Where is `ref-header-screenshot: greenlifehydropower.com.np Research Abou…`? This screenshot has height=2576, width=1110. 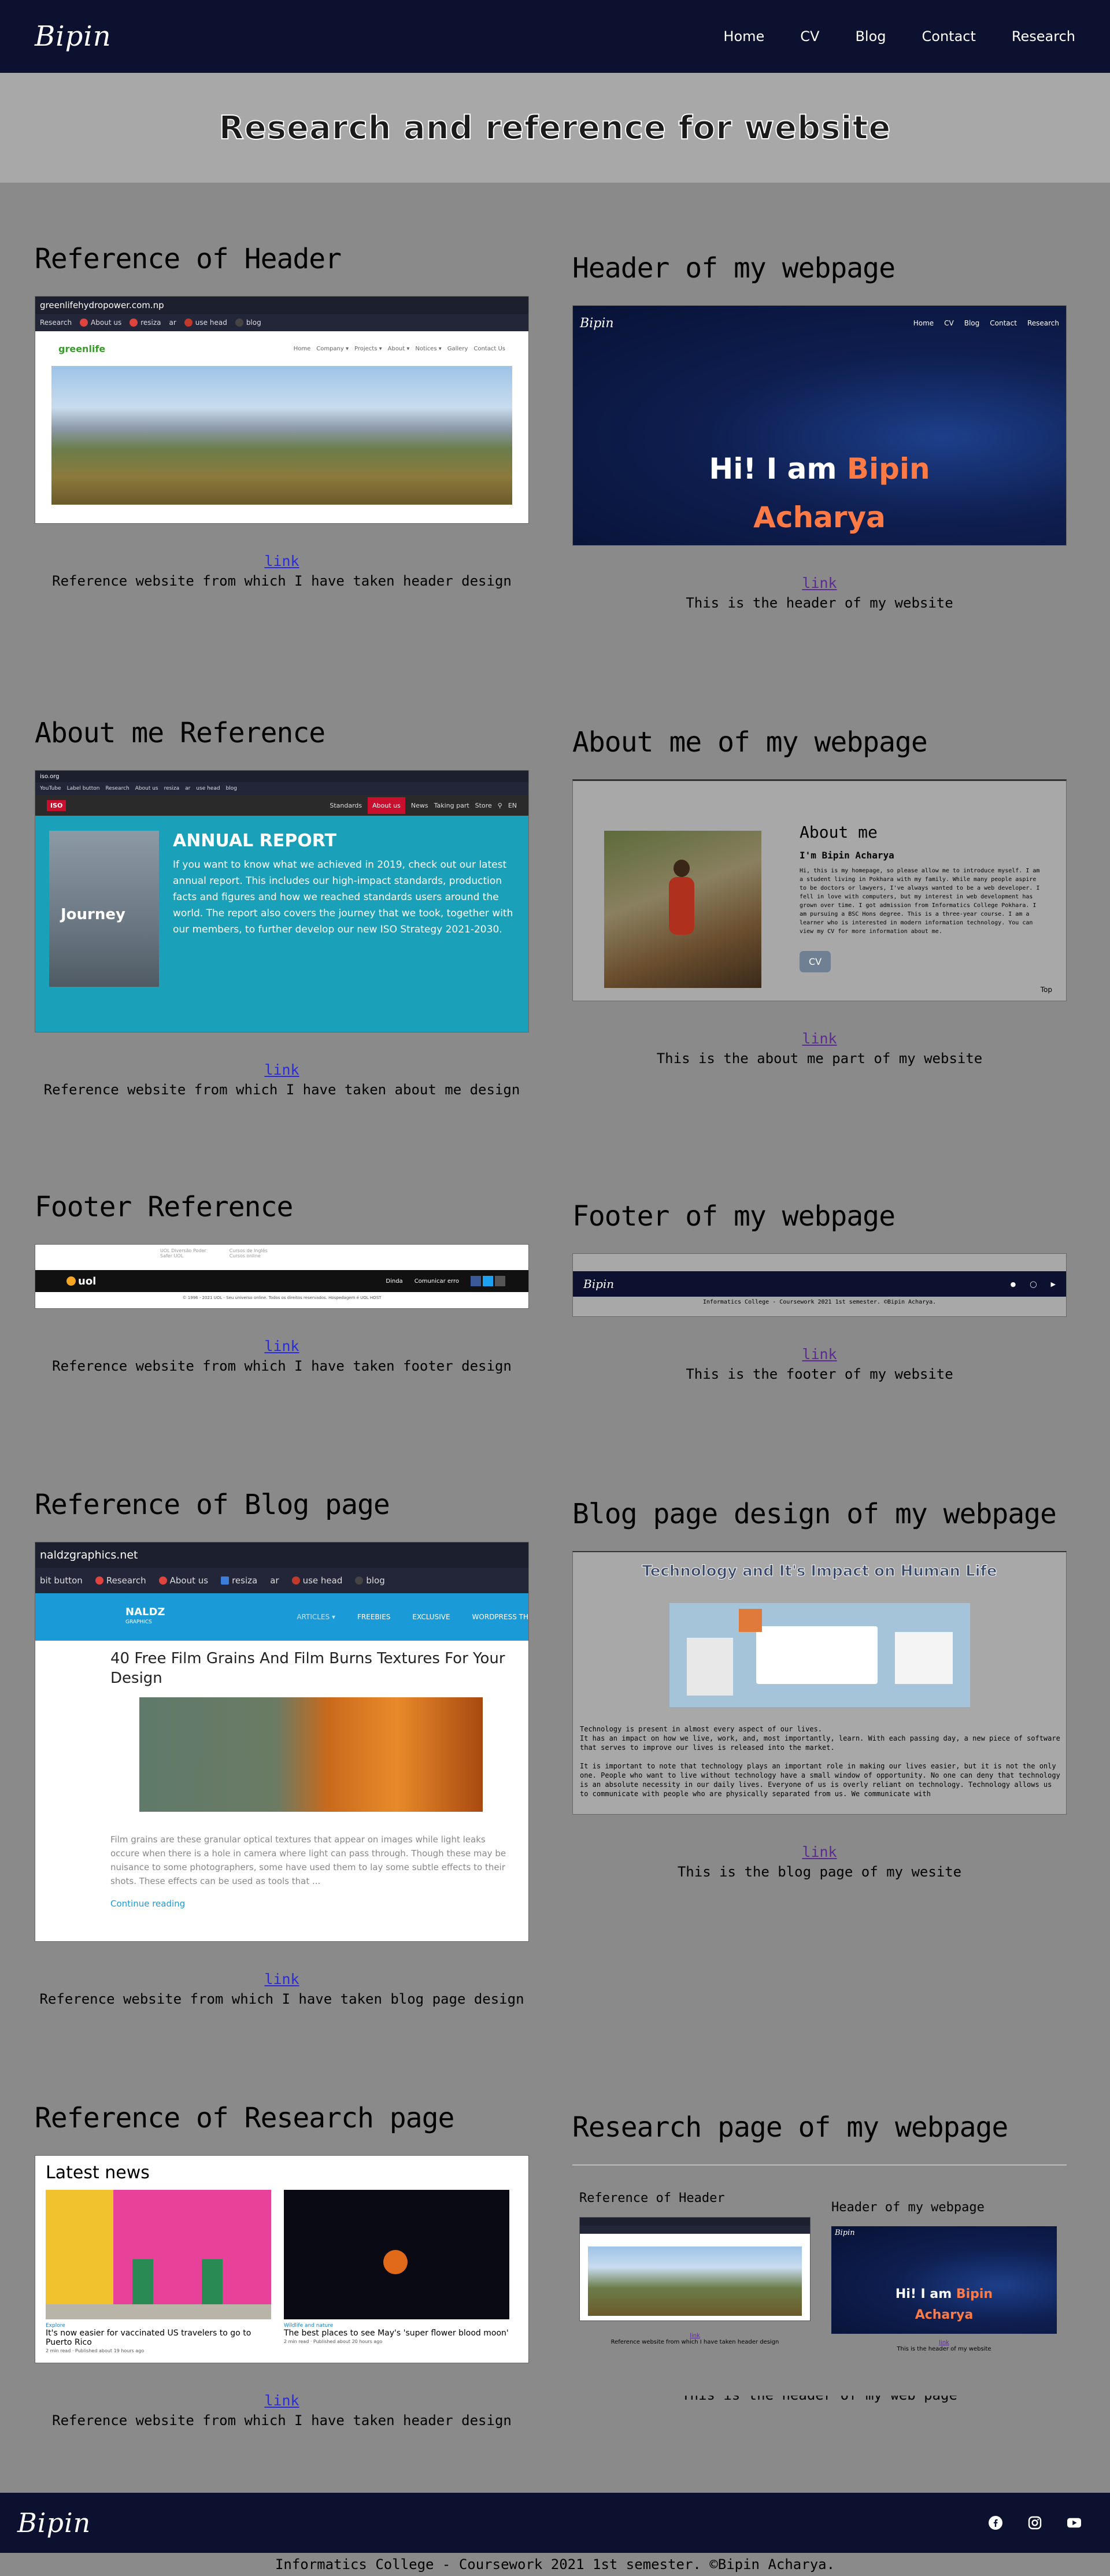 ref-header-screenshot: greenlifehydropower.com.np Research Abou… is located at coordinates (282, 410).